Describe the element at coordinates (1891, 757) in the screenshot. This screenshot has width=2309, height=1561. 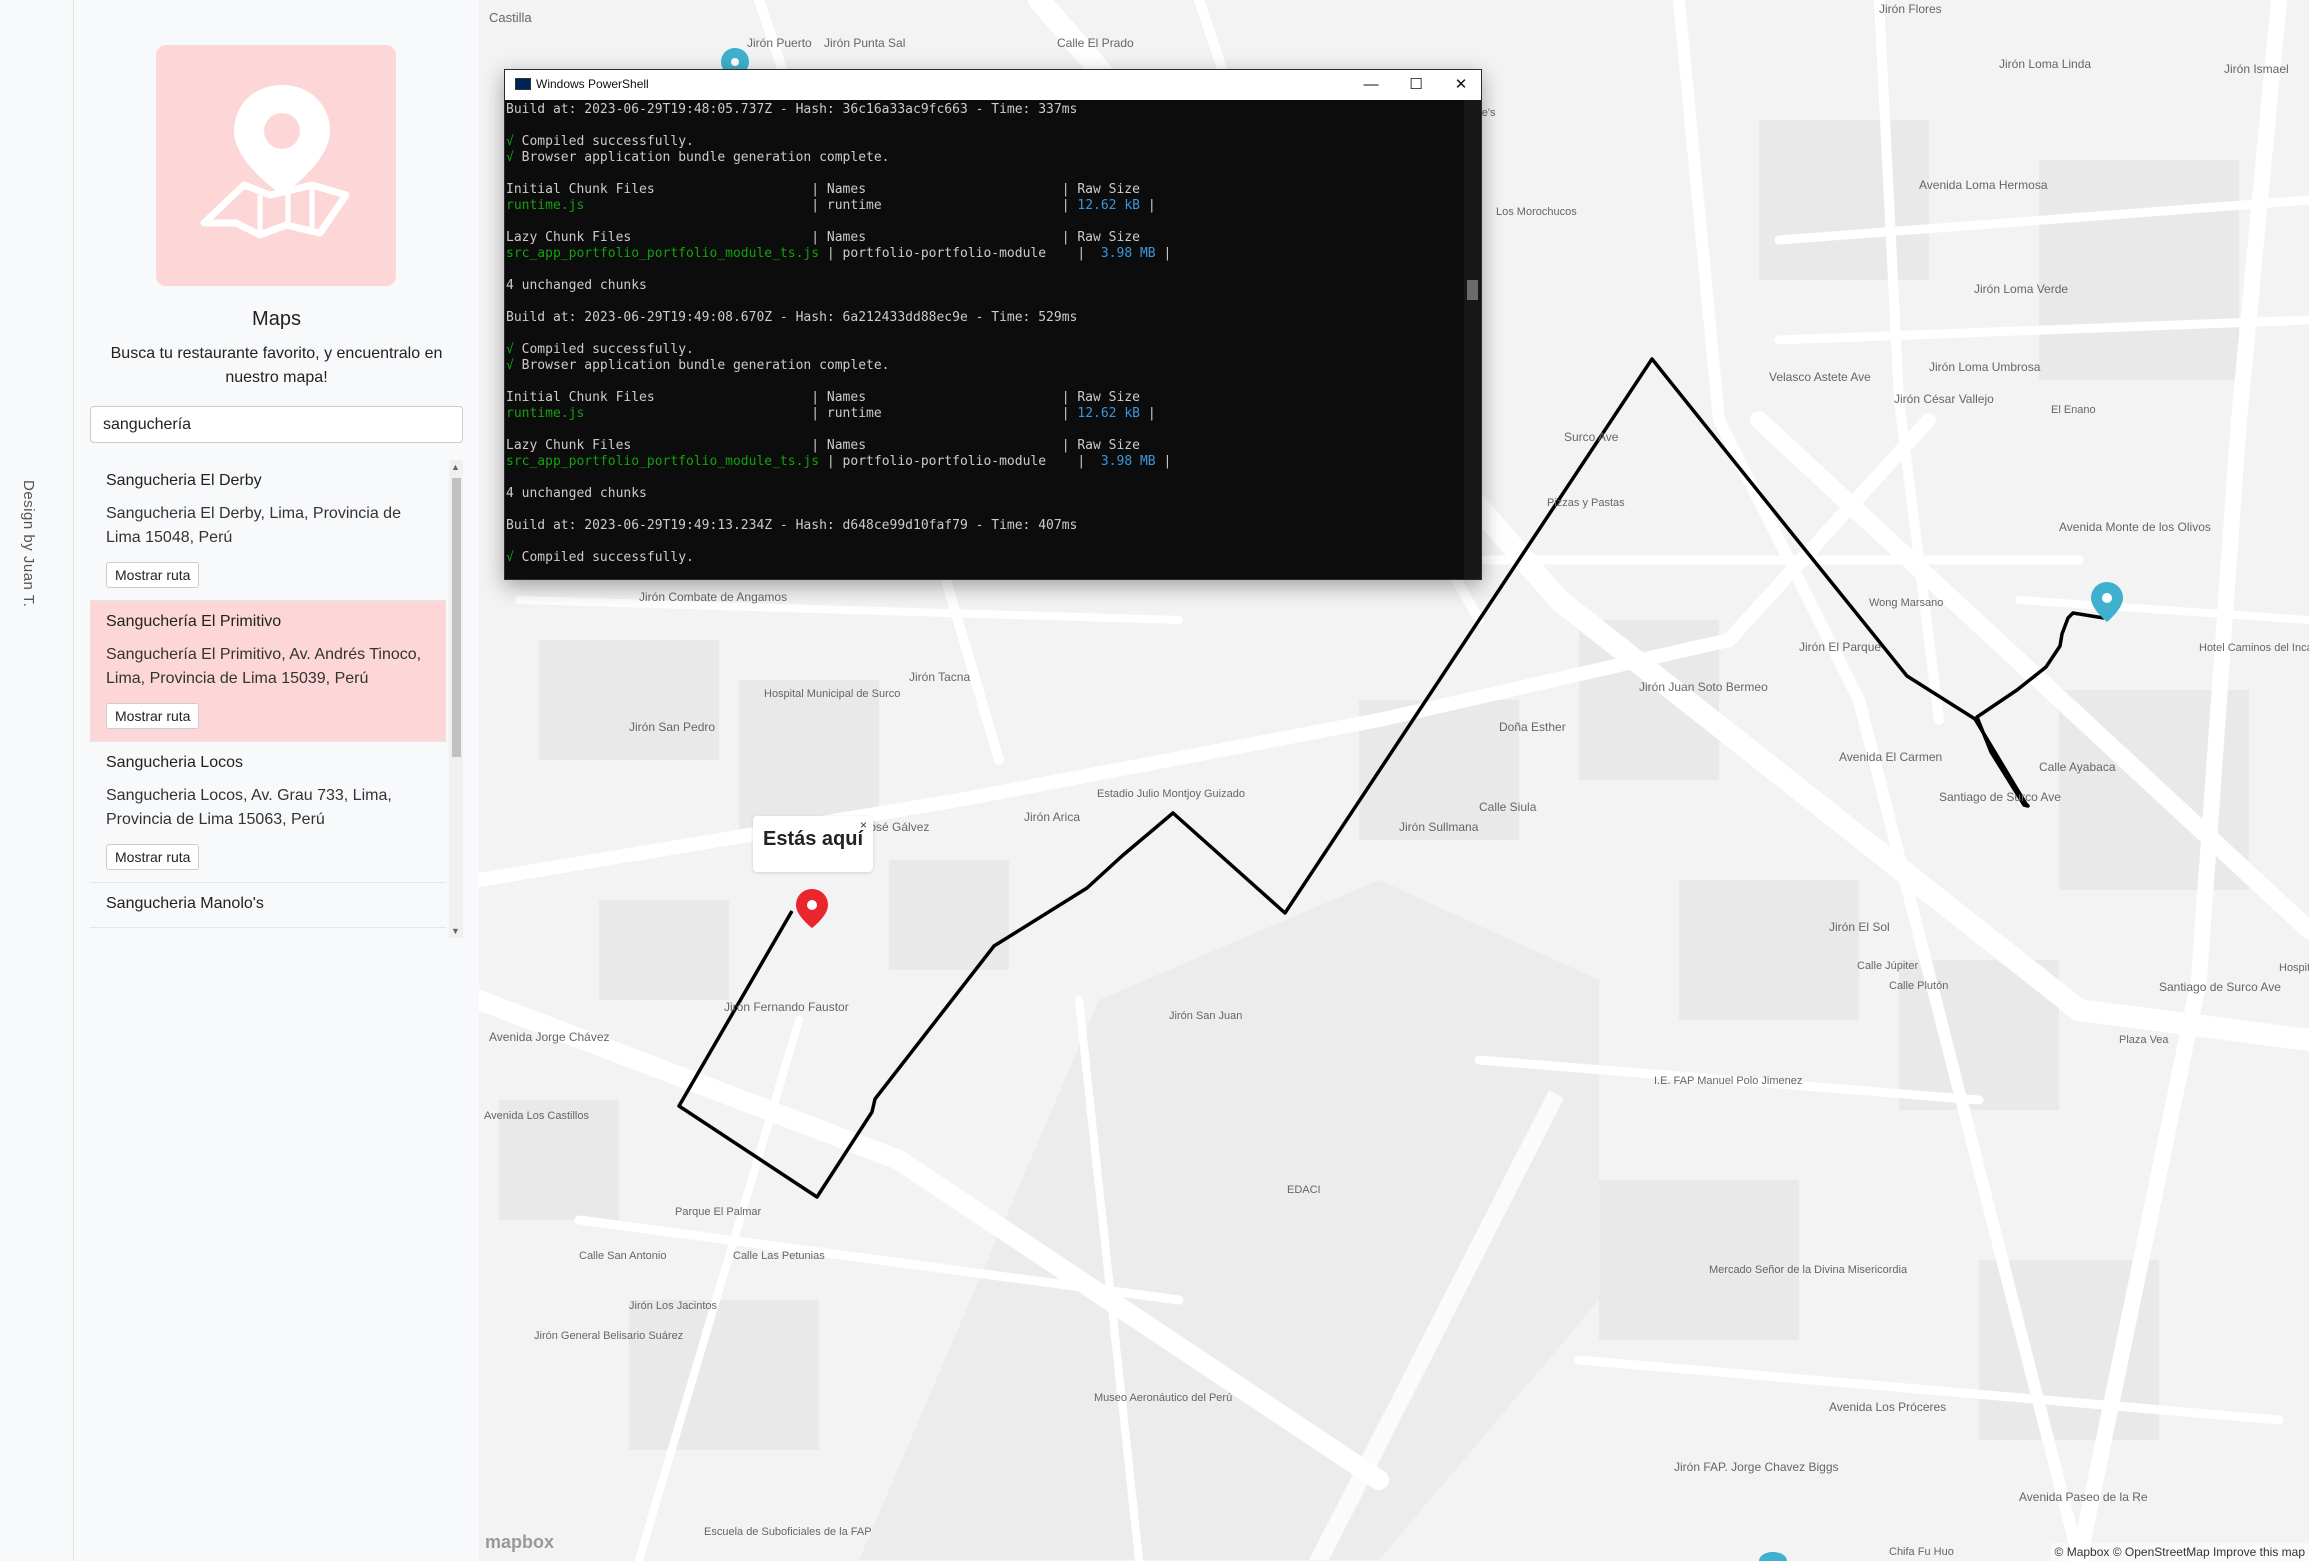
I see `map-label: Avenida El Carmen` at that location.